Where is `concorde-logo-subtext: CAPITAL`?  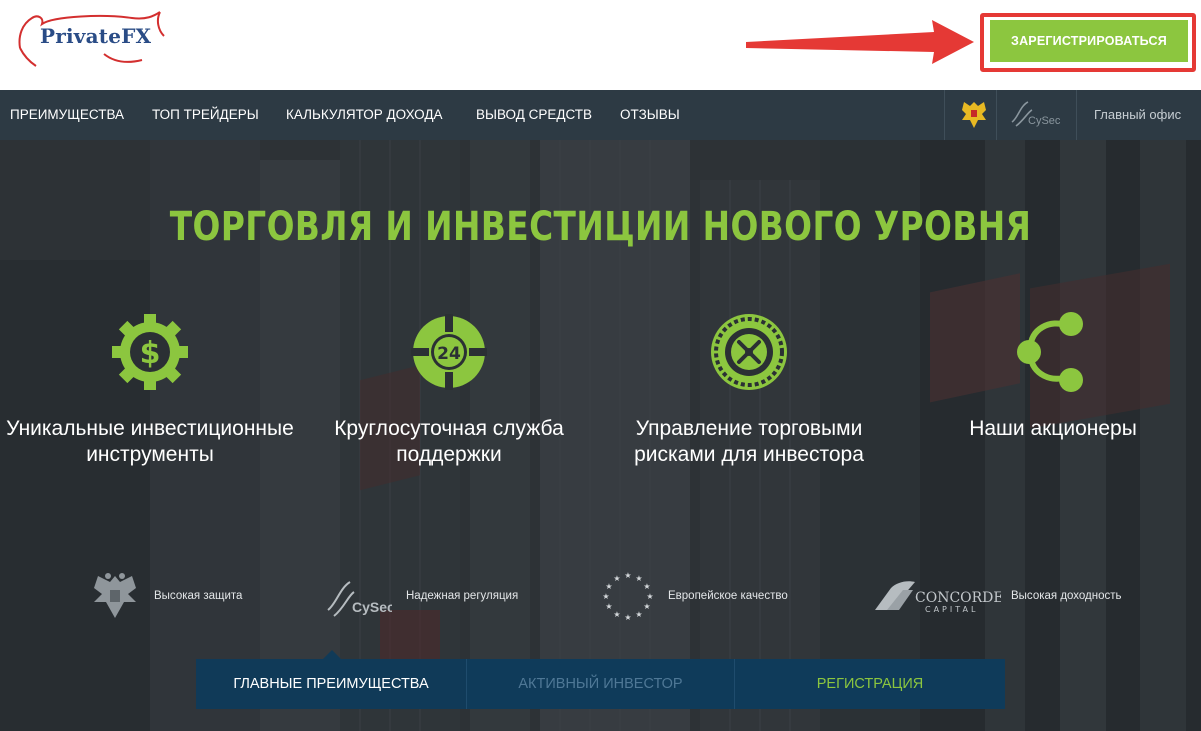 concorde-logo-subtext: CAPITAL is located at coordinates (951, 609).